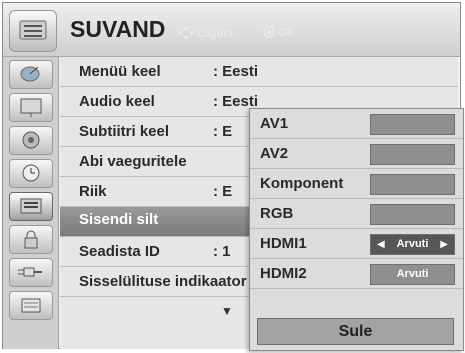 The height and width of the screenshot is (353, 465). Describe the element at coordinates (356, 214) in the screenshot. I see `popup-item-rgb: RGB` at that location.